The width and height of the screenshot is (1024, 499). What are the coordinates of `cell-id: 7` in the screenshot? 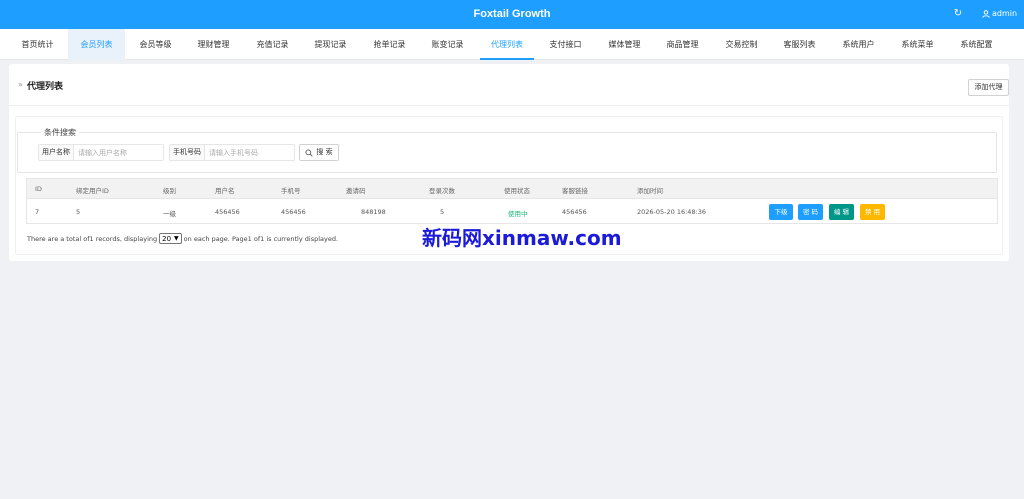 It's located at (37, 212).